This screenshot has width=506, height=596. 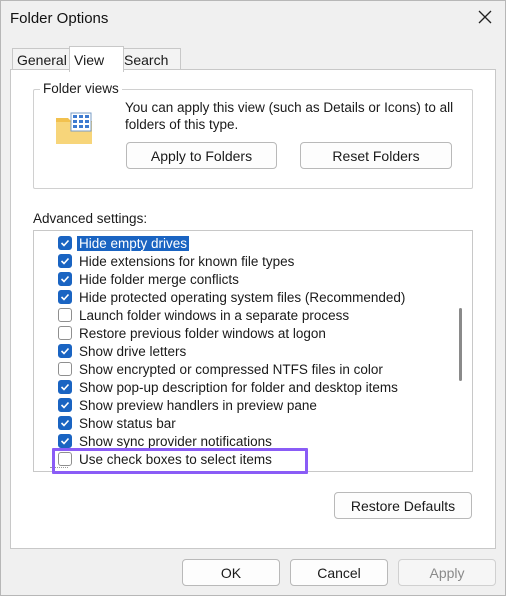 What do you see at coordinates (59, 18) in the screenshot?
I see `window-title: Folder Options` at bounding box center [59, 18].